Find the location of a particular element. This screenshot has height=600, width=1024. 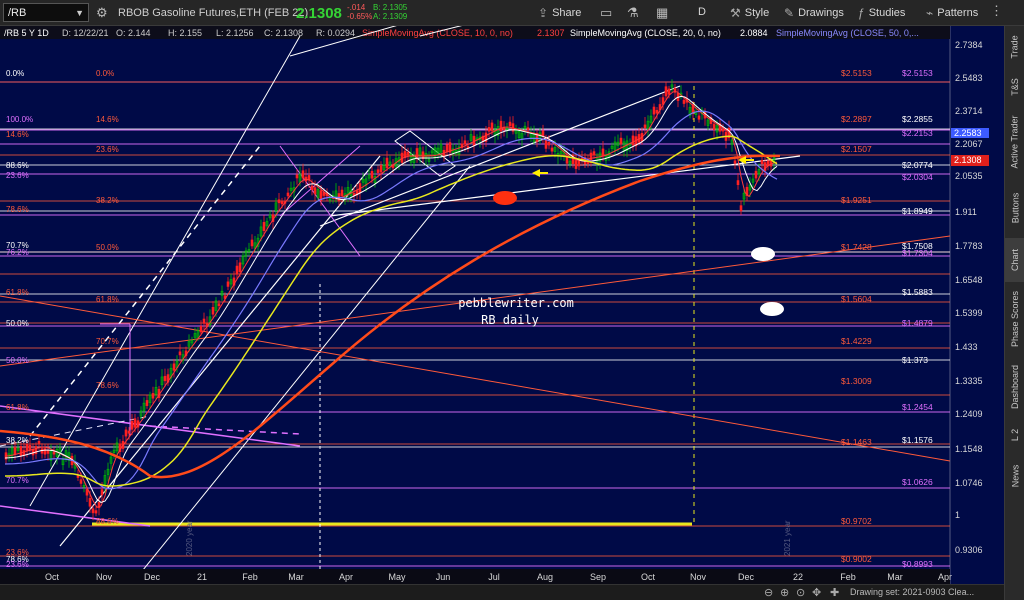

time-tick-label: May is located at coordinates (397, 577).